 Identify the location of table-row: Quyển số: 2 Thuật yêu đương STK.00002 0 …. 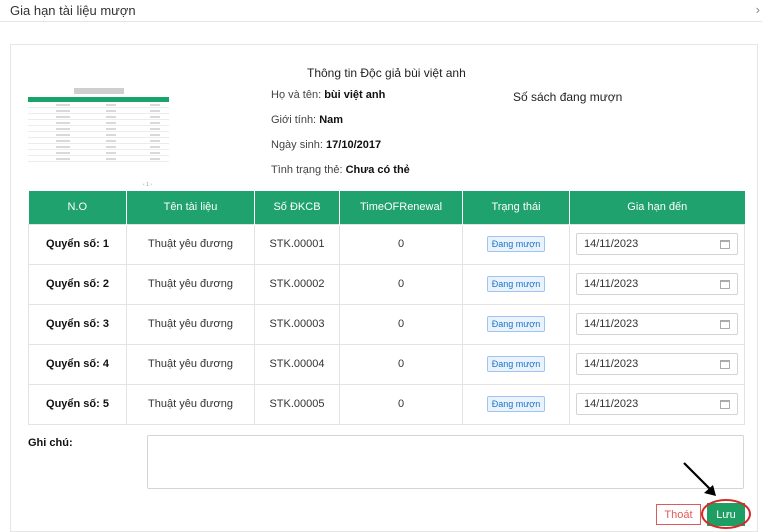
(386, 284).